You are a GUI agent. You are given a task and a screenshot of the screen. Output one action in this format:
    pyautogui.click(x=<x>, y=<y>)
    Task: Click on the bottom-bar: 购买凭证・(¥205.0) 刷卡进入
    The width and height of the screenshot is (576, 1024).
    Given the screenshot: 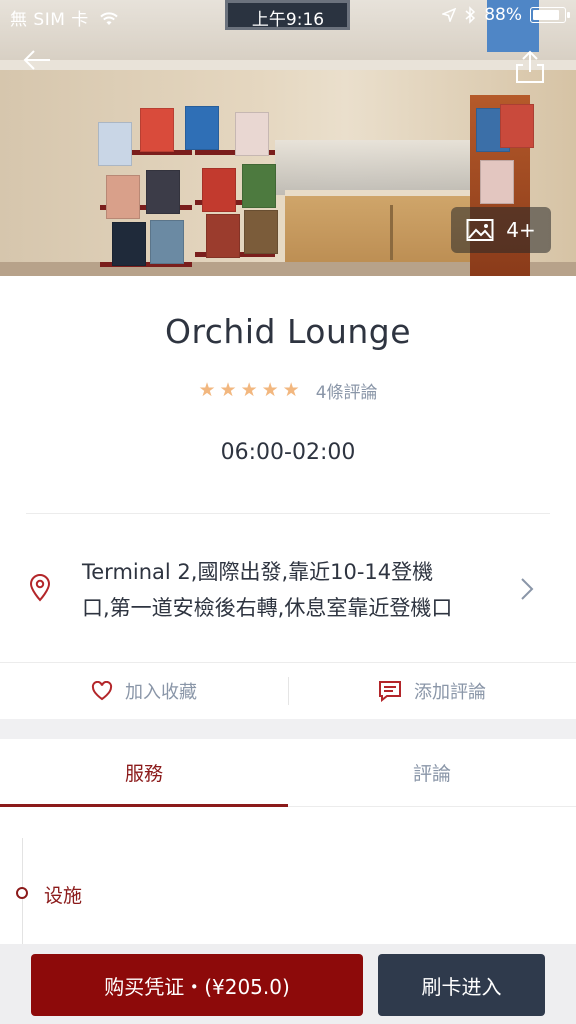 What is the action you would take?
    pyautogui.click(x=288, y=984)
    